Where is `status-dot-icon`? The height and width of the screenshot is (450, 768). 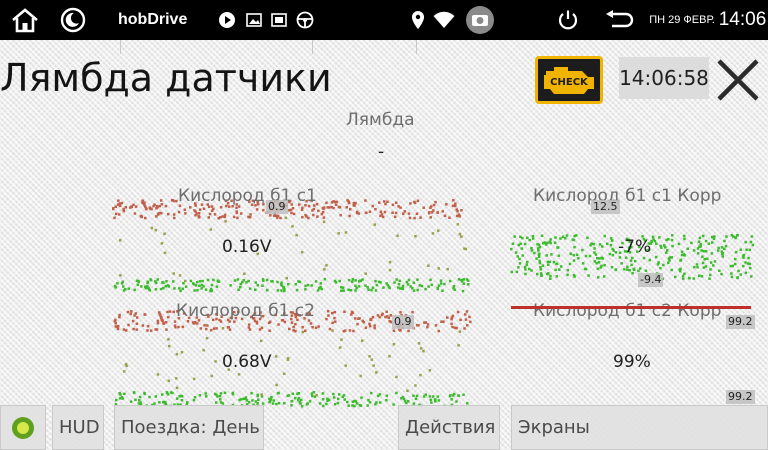 status-dot-icon is located at coordinates (23, 427).